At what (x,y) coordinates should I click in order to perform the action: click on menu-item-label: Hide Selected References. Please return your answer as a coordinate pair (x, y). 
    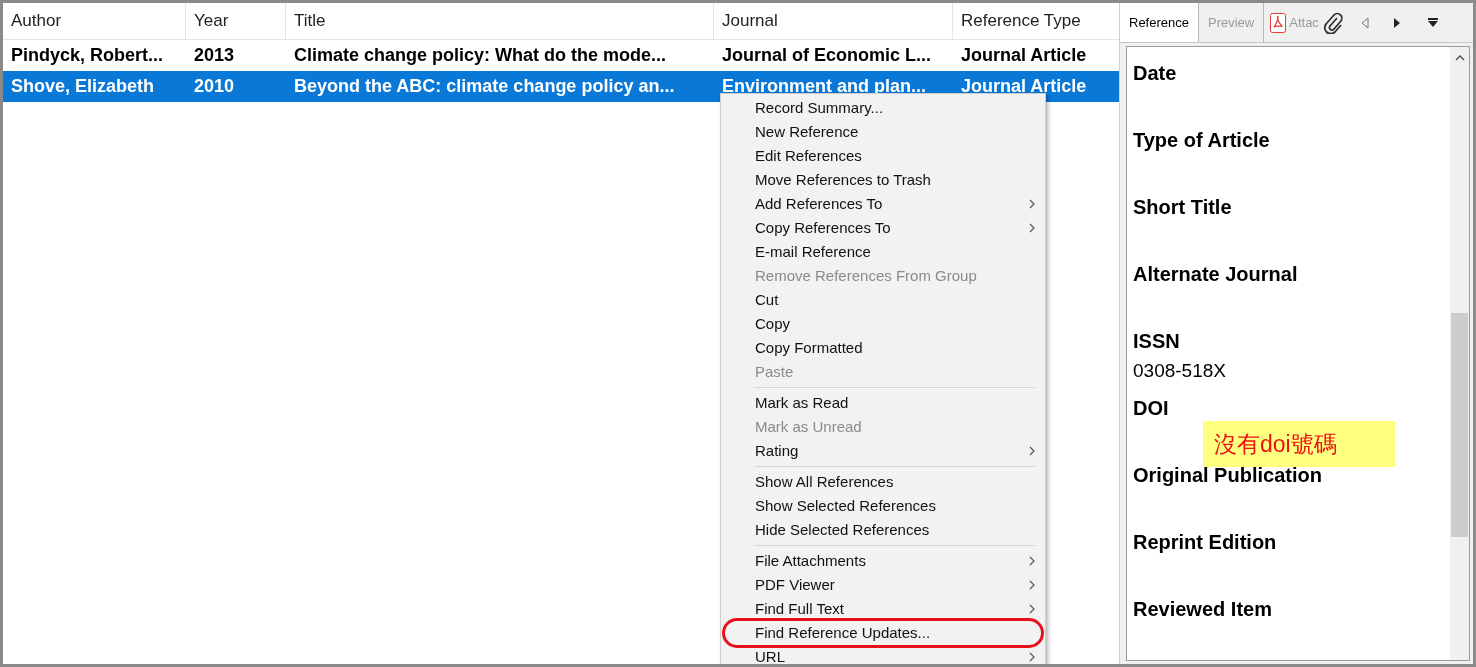
    Looking at the image, I should click on (842, 529).